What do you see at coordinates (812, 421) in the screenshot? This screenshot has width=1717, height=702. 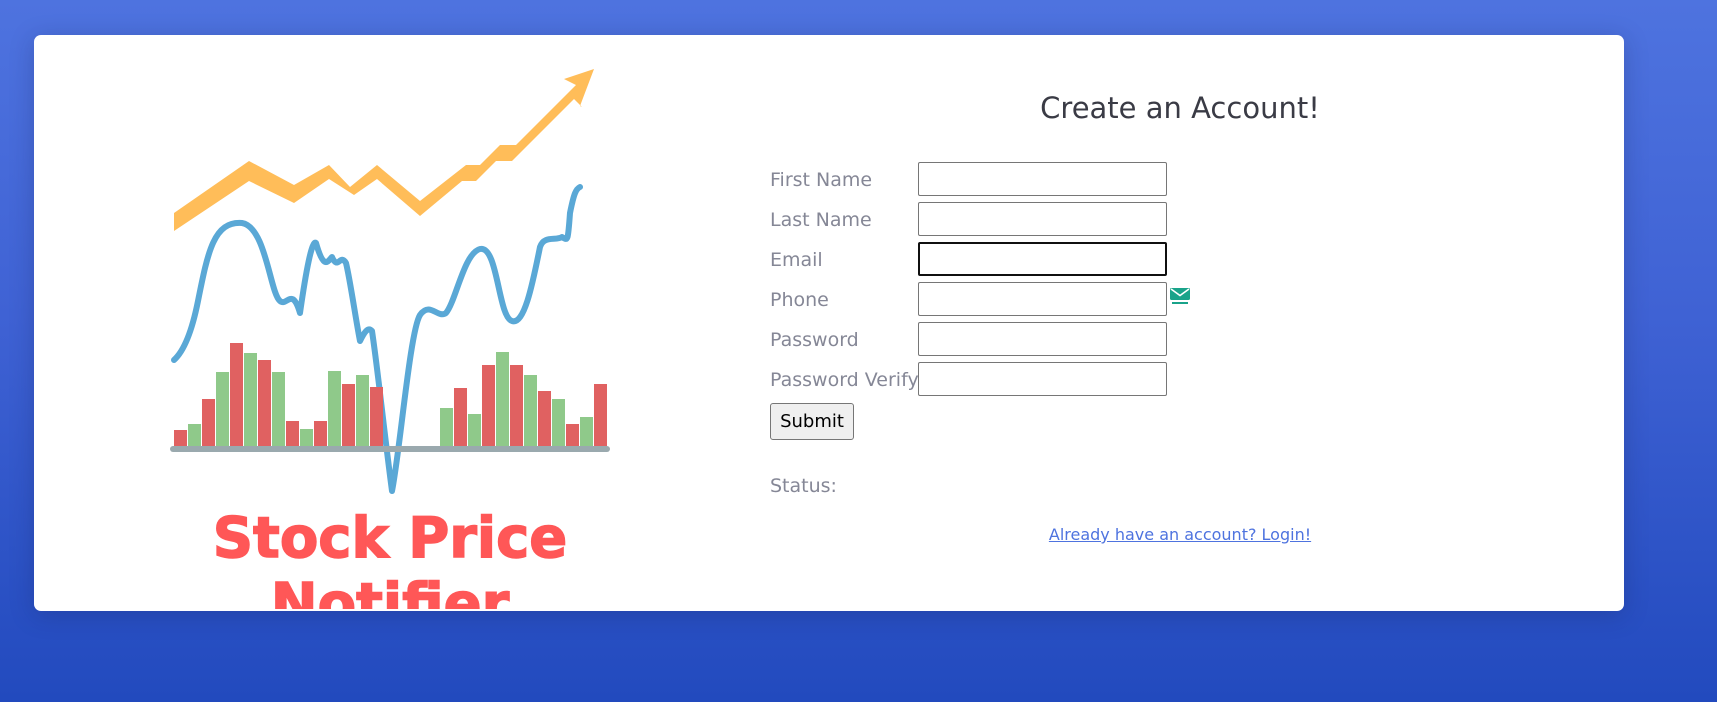 I see `submit-button: Submit` at bounding box center [812, 421].